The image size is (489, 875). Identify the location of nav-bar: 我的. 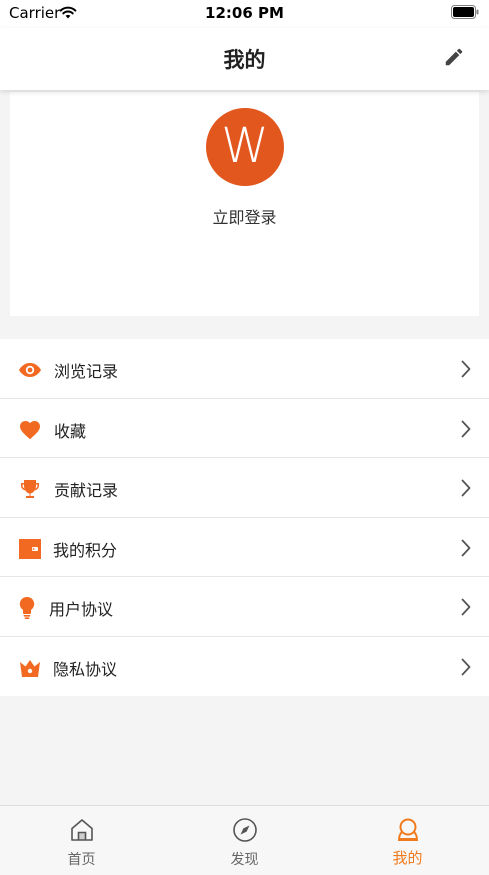
(244, 59).